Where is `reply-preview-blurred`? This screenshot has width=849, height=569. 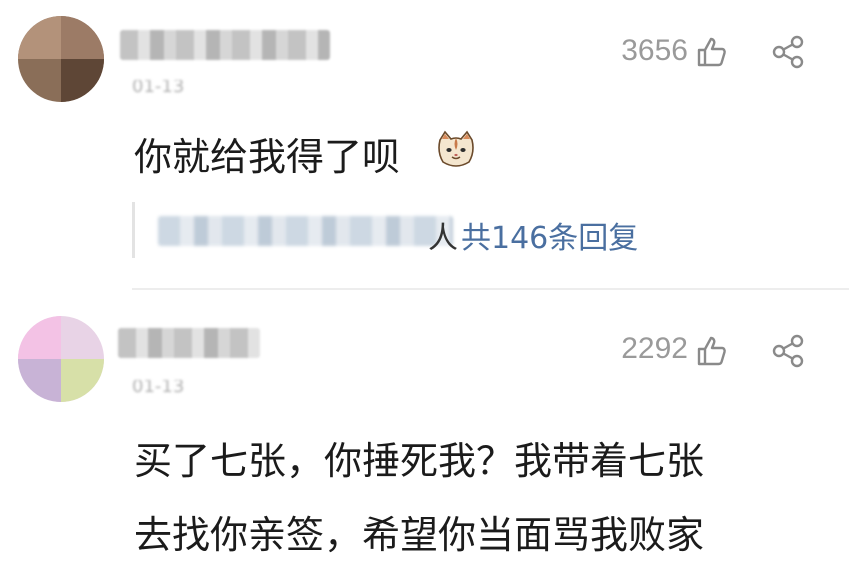
reply-preview-blurred is located at coordinates (305, 231).